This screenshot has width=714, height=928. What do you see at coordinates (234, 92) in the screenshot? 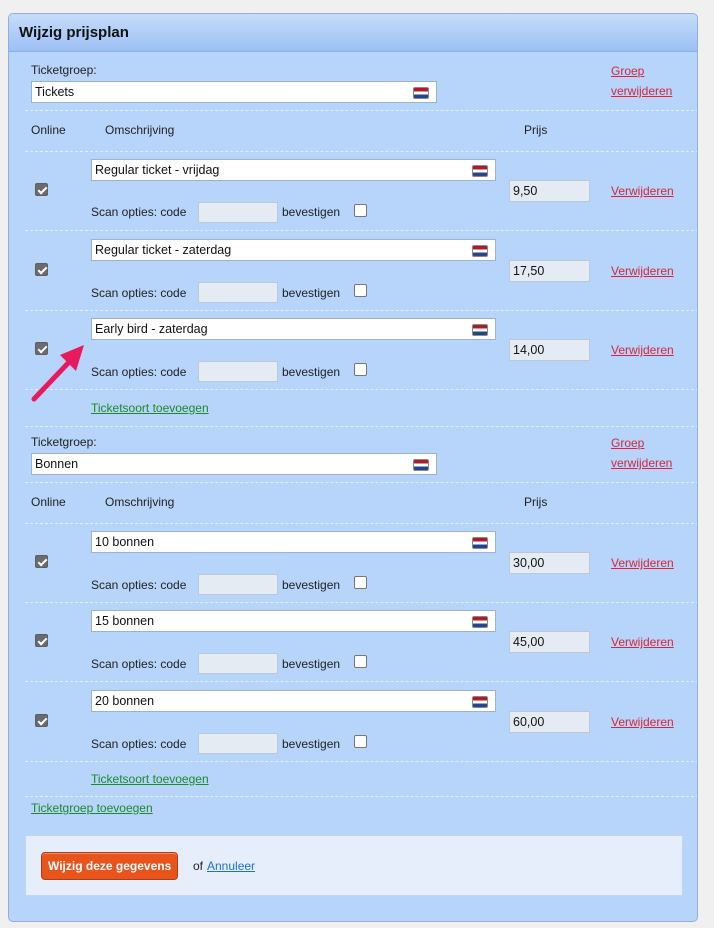
I see `ticketgroup-name-input: Tickets` at bounding box center [234, 92].